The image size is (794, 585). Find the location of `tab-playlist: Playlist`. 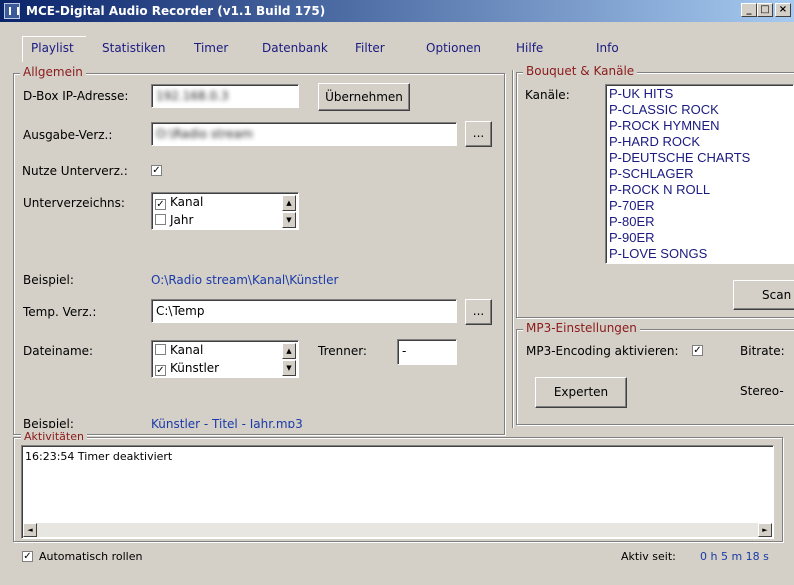

tab-playlist: Playlist is located at coordinates (52, 48).